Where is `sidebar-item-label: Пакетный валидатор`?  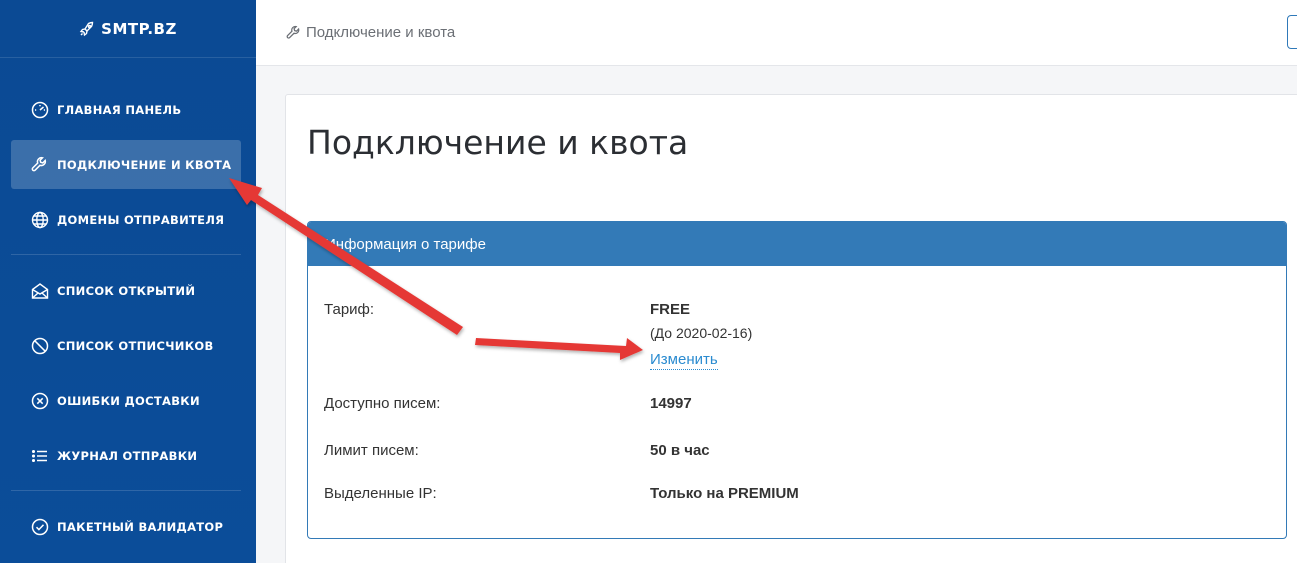 sidebar-item-label: Пакетный валидатор is located at coordinates (140, 526).